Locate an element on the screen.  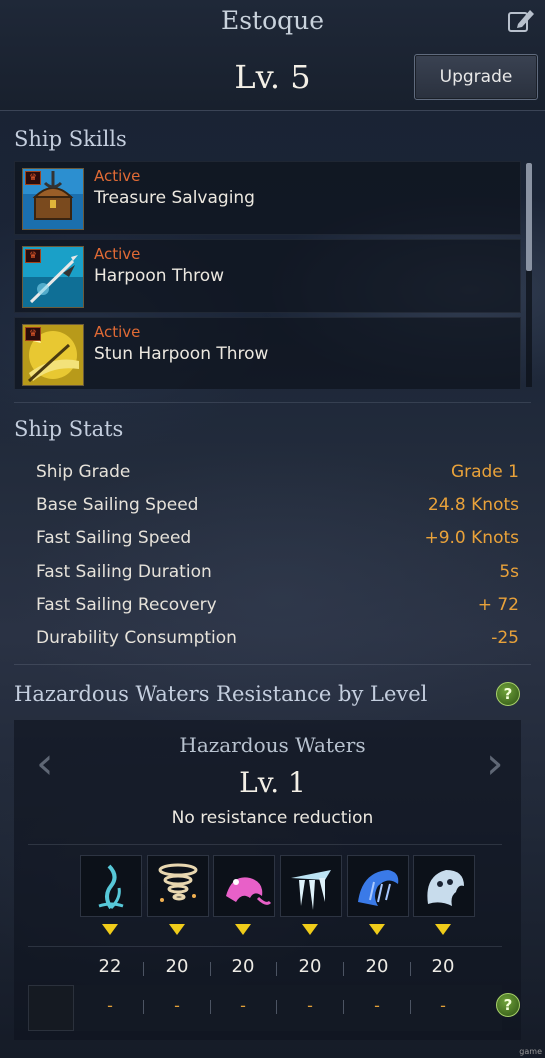
ship-name: Estoque is located at coordinates (272, 20).